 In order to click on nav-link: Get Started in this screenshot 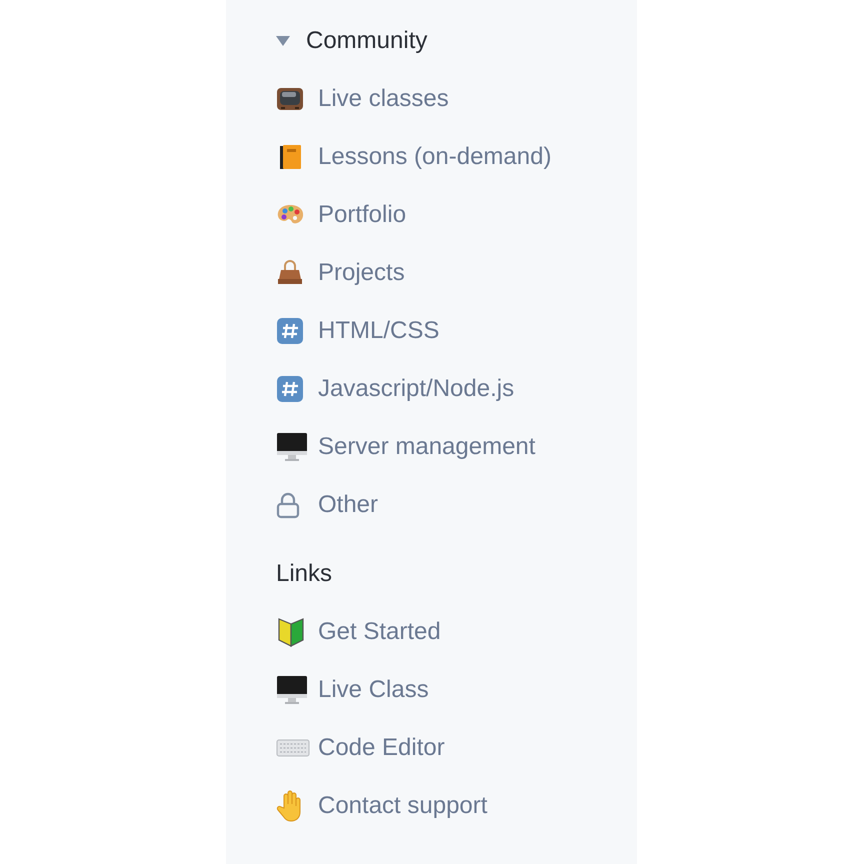, I will do `click(379, 632)`.